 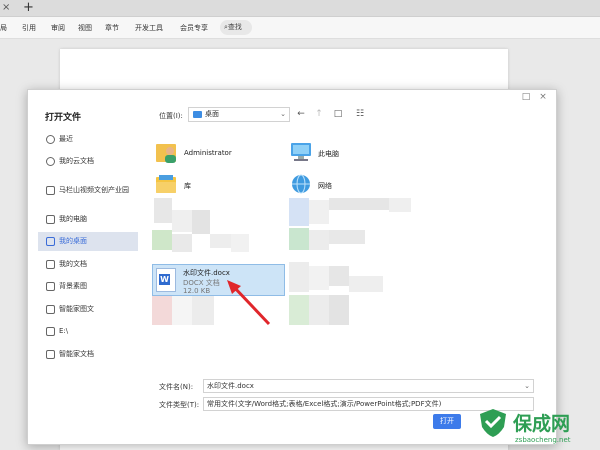 I want to click on filename-input: 水印文件.docx ⌄, so click(x=368, y=386).